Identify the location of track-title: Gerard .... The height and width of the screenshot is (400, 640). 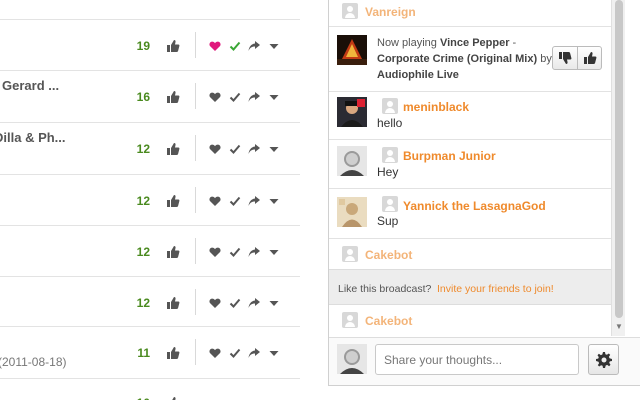
(30, 85).